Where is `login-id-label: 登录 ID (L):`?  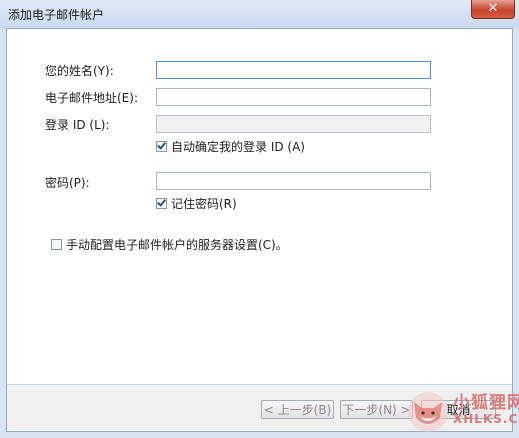
login-id-label: 登录 ID (L): is located at coordinates (77, 125).